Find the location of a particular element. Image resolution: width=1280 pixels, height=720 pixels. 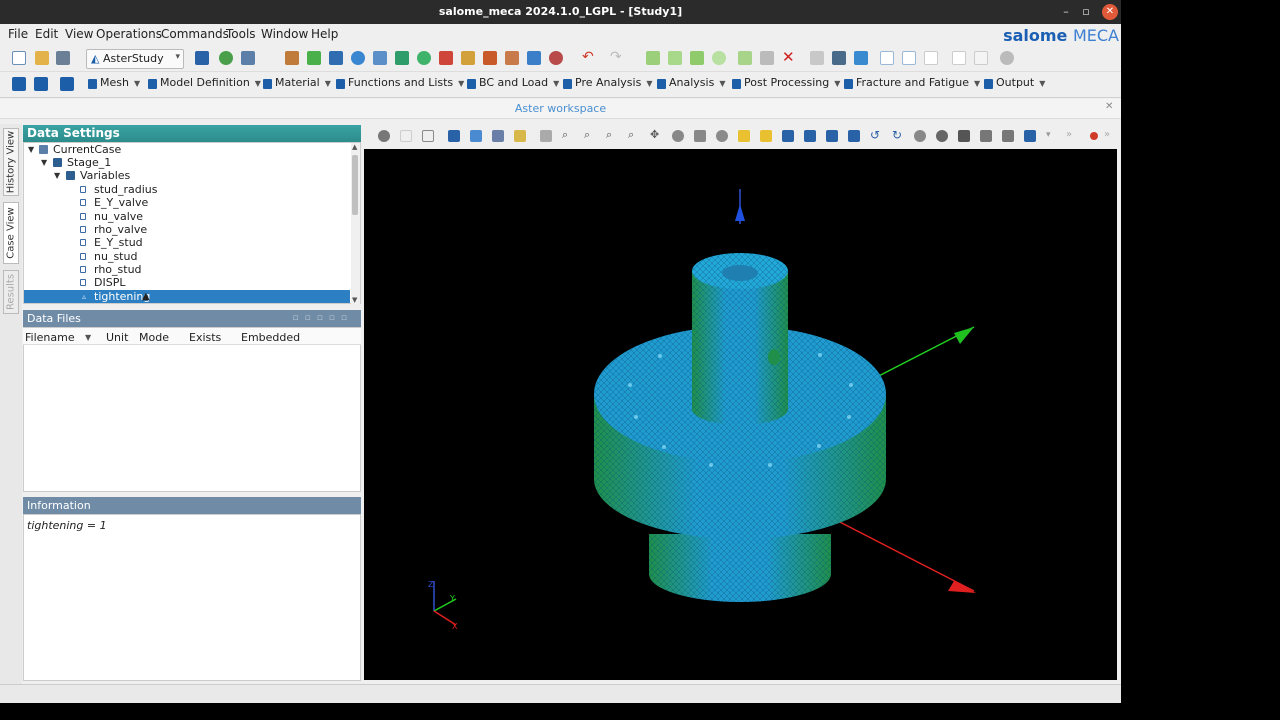

environment-texture-icon is located at coordinates (1030, 136).